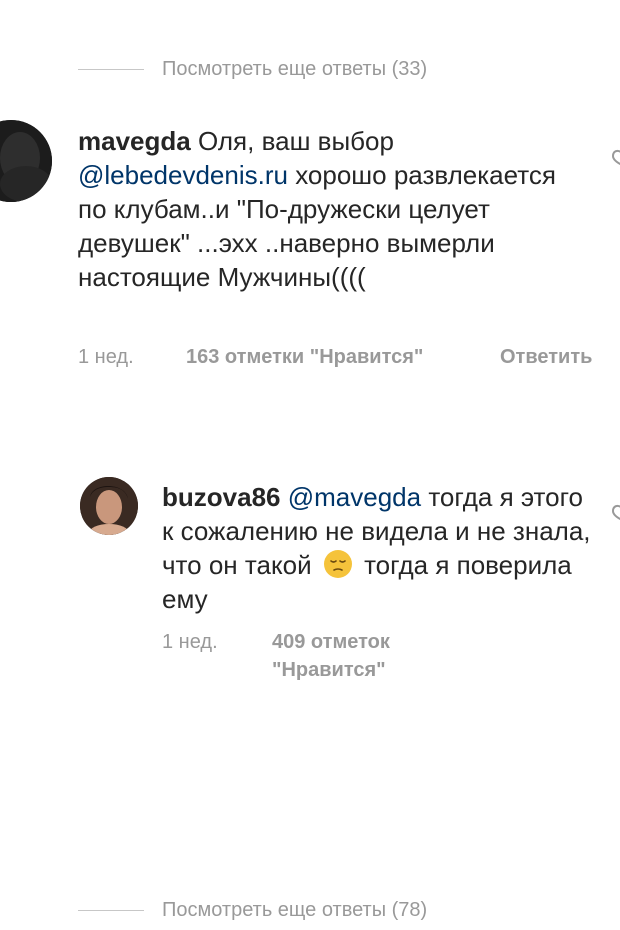 This screenshot has width=620, height=930. I want to click on comment-mention: @lebedevdenis.ru, so click(183, 175).